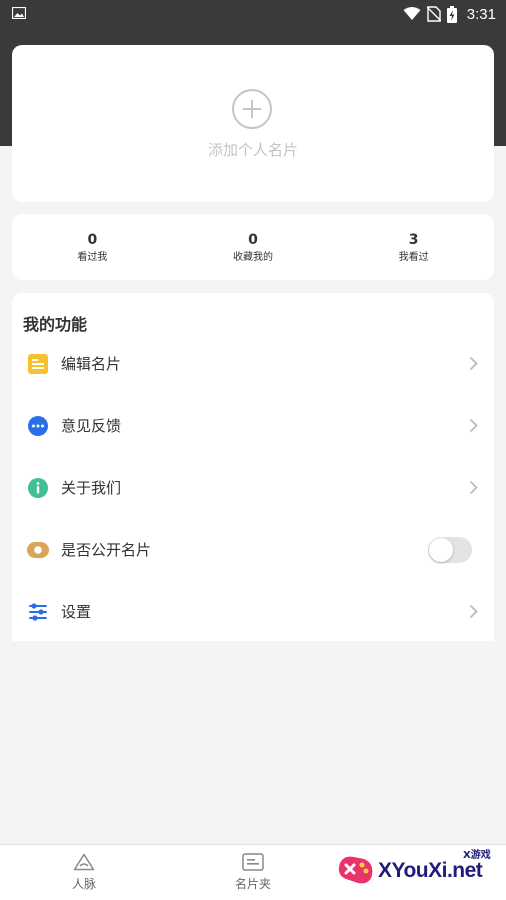 The height and width of the screenshot is (900, 506). What do you see at coordinates (481, 14) in the screenshot?
I see `status-time: 3:31` at bounding box center [481, 14].